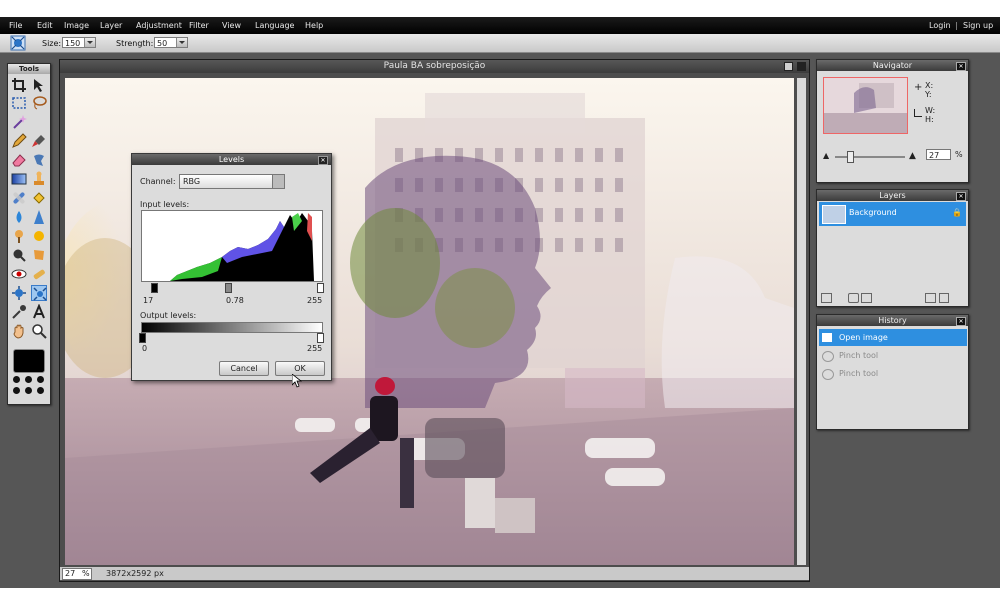 The height and width of the screenshot is (606, 1000). What do you see at coordinates (73, 43) in the screenshot?
I see `size-value: 150` at bounding box center [73, 43].